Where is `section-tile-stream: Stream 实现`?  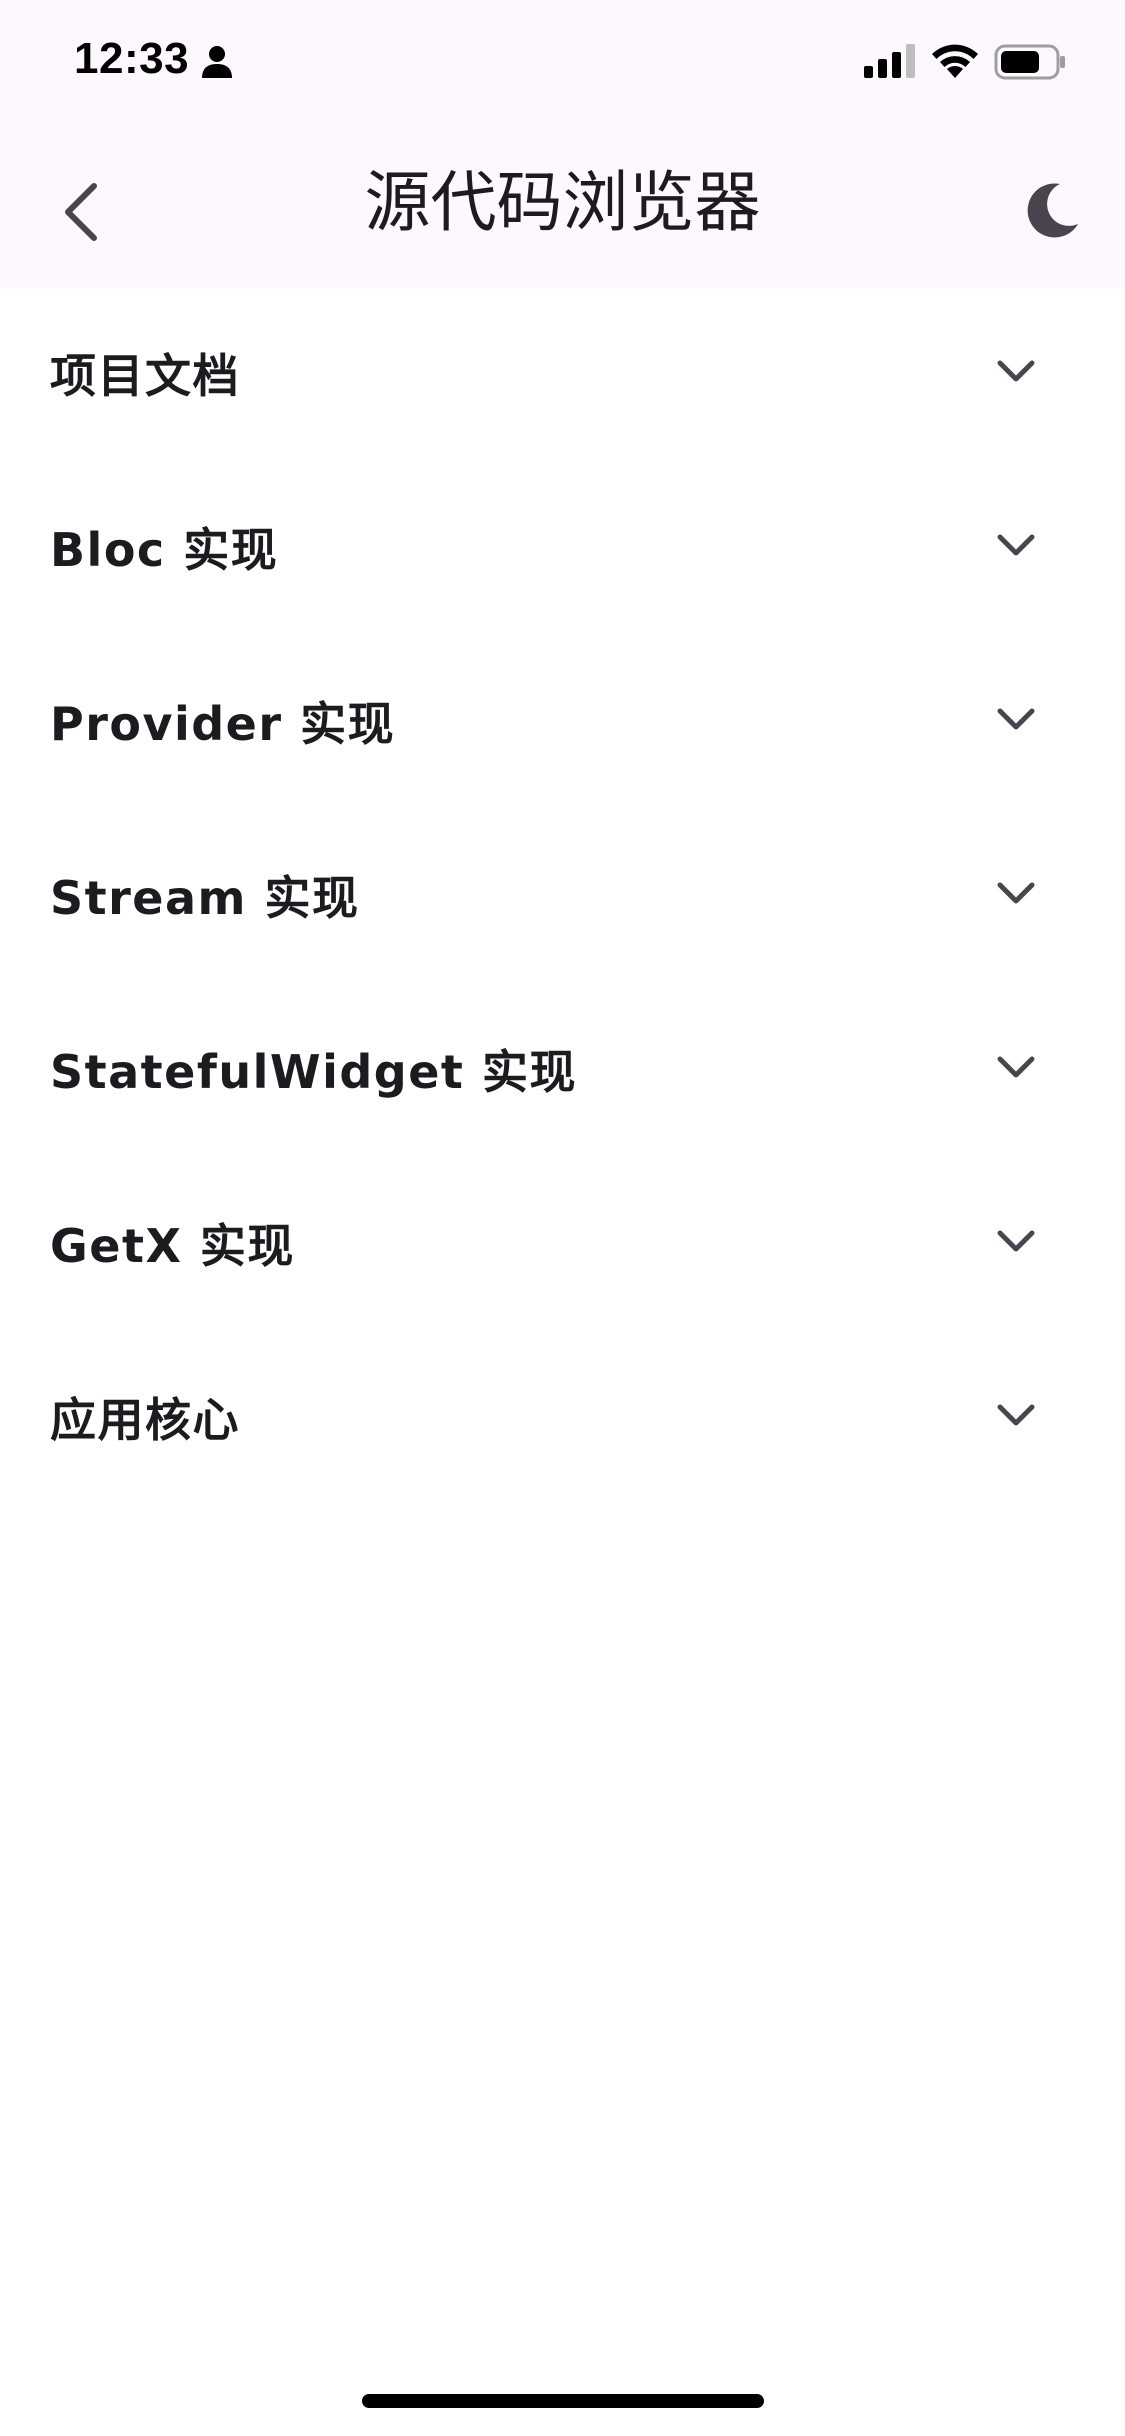 section-tile-stream: Stream 实现 is located at coordinates (562, 897).